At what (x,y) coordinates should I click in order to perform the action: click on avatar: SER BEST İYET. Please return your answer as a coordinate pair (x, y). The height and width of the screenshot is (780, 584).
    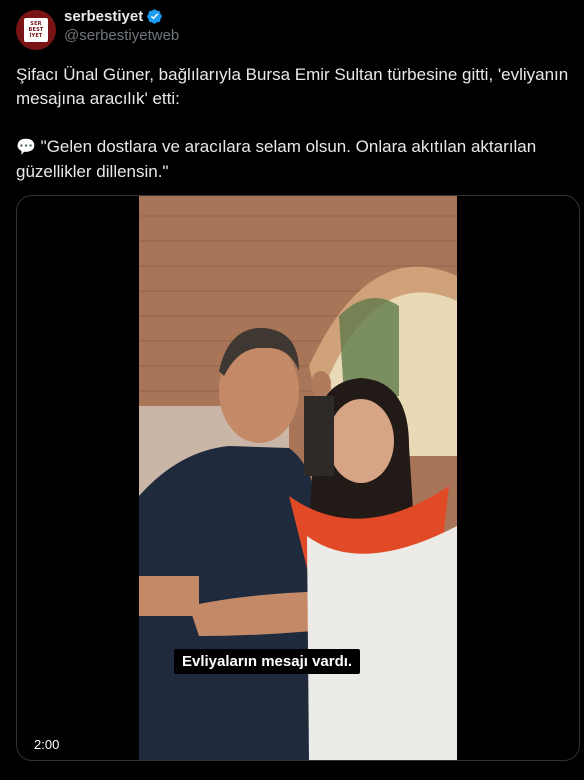
    Looking at the image, I should click on (36, 30).